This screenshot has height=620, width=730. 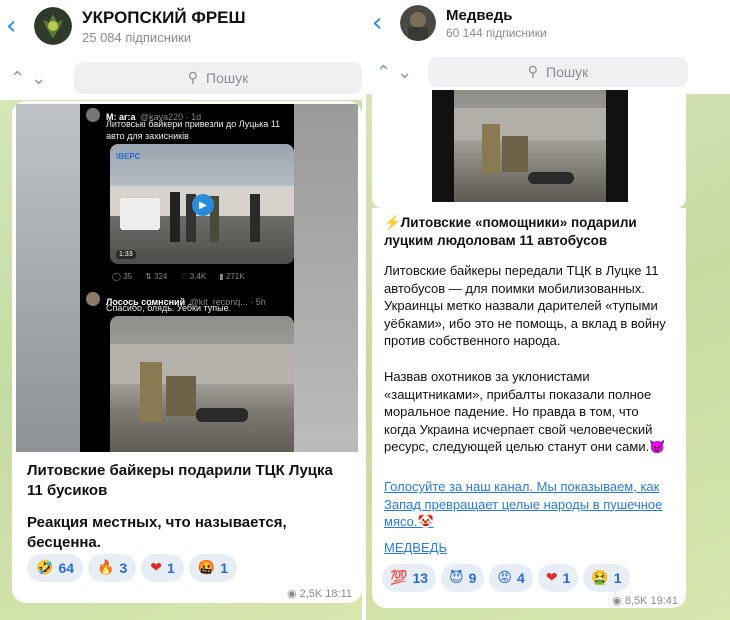 I want to click on reaction-laugh: 🤣 64, so click(x=55, y=568).